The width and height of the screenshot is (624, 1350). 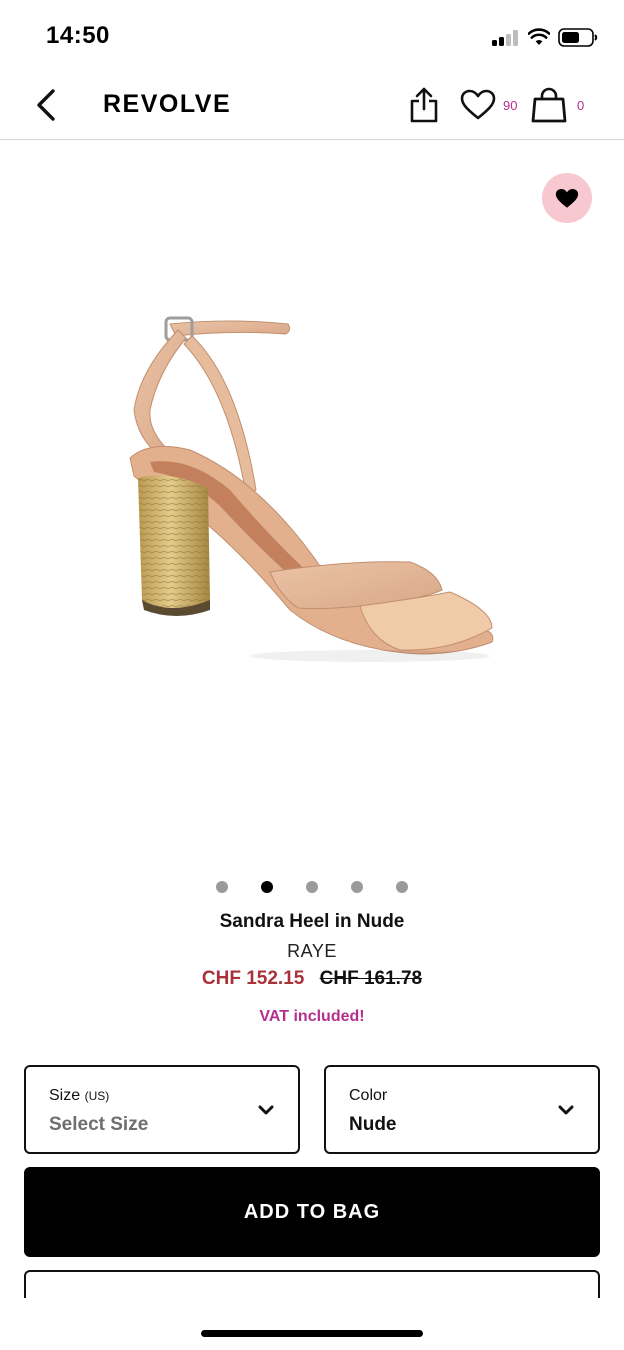 What do you see at coordinates (312, 1016) in the screenshot?
I see `vat-note: VAT included!` at bounding box center [312, 1016].